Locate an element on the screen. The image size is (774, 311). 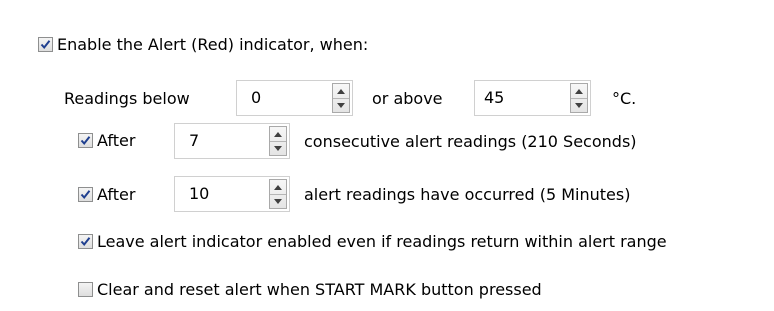
readings-below-spin-buttons is located at coordinates (341, 98).